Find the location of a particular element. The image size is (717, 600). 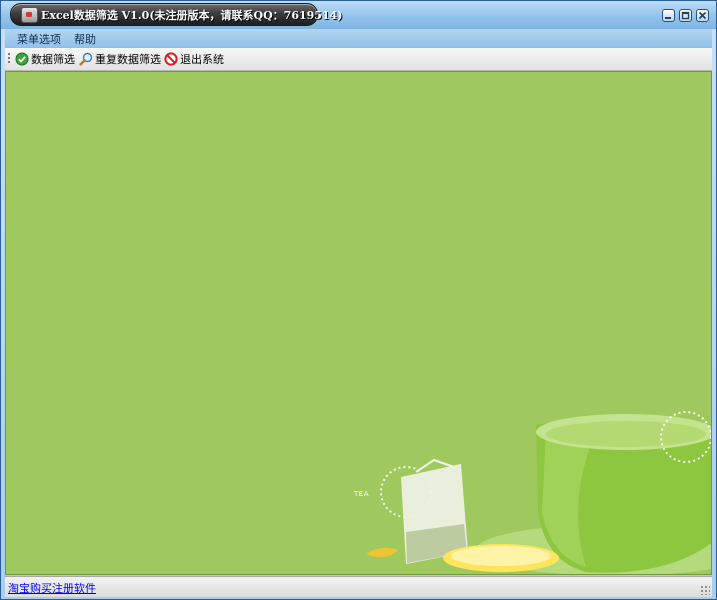

tea-tag-text: TEA is located at coordinates (361, 494).